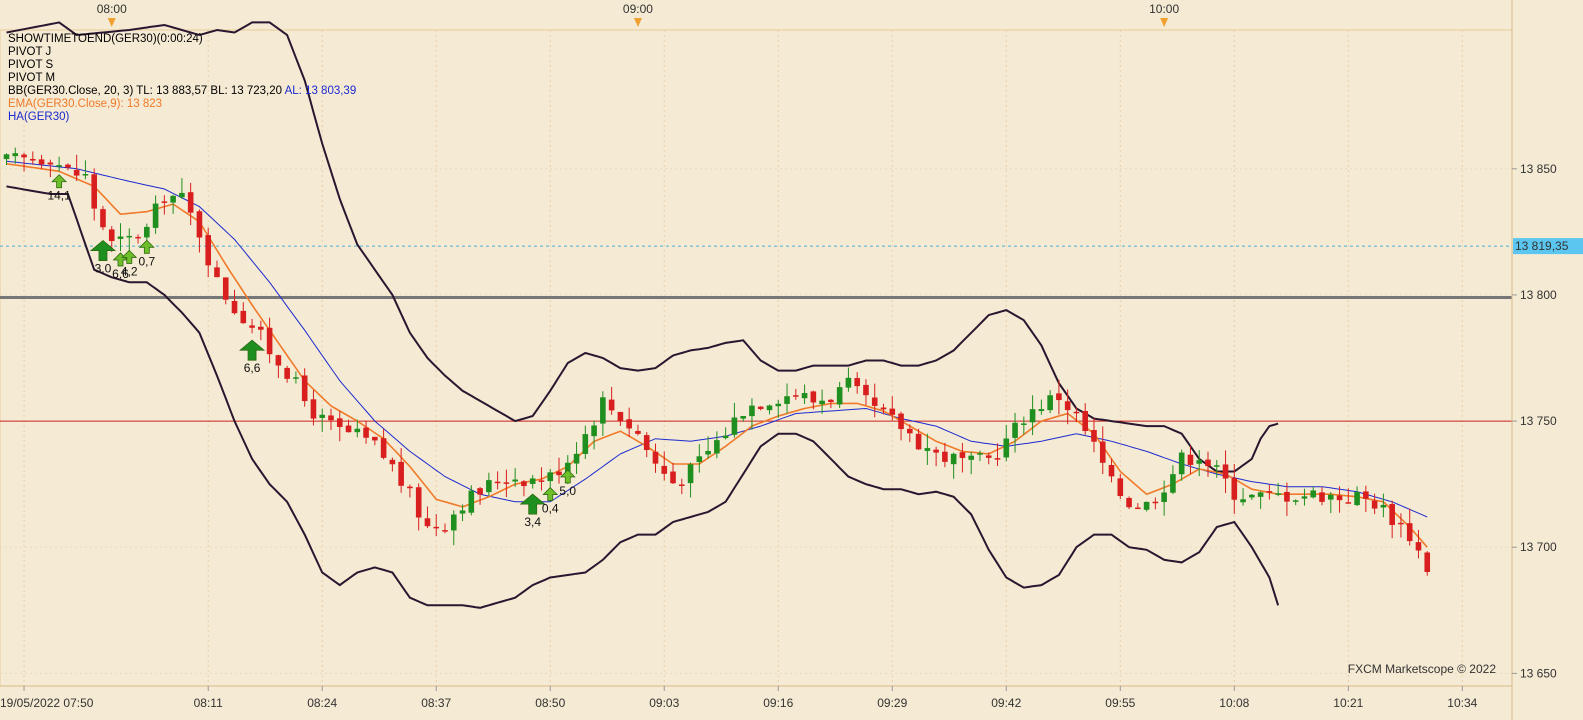 This screenshot has width=1583, height=720. Describe the element at coordinates (1538, 295) in the screenshot. I see `y-tick-label: 13 800` at that location.